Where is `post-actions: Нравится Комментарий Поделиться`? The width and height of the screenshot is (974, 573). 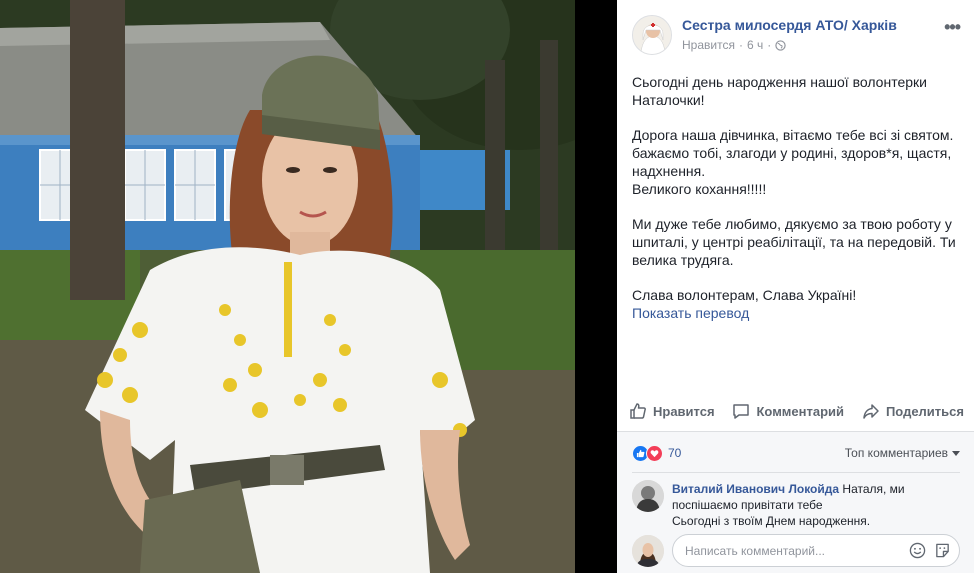
post-actions: Нравится Комментарий Поделиться is located at coordinates (796, 411).